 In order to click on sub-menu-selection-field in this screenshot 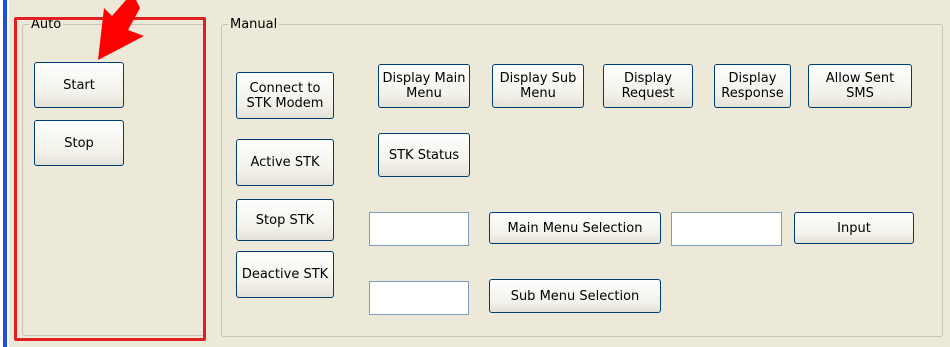, I will do `click(419, 298)`.